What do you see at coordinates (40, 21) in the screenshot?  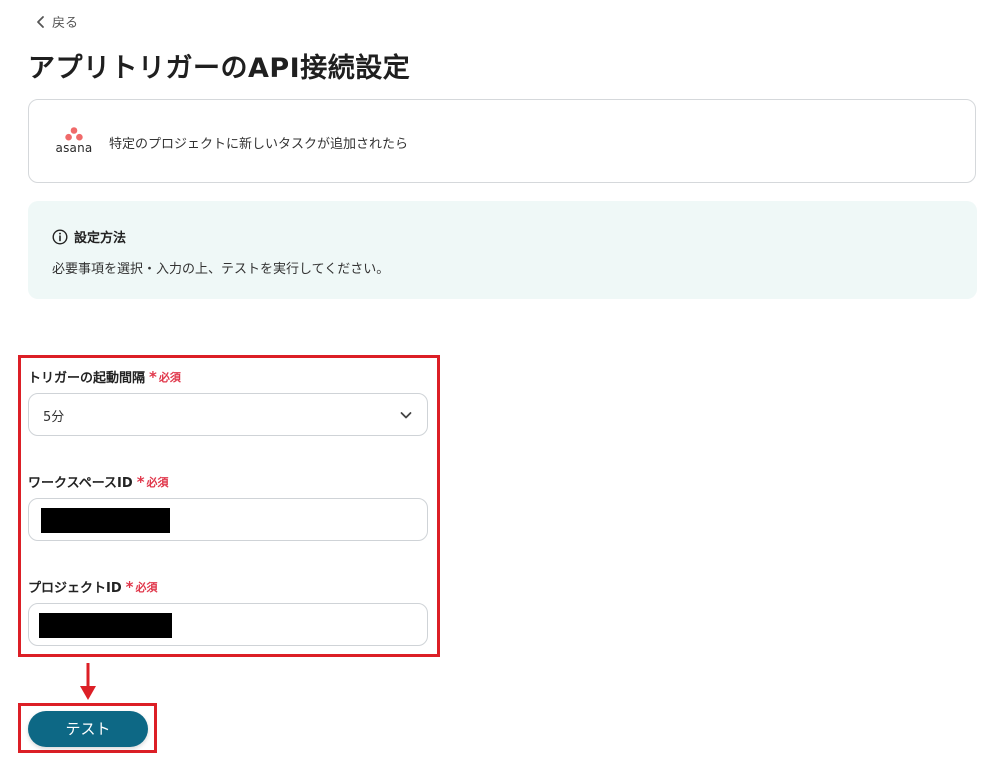 I see `chevron-left-icon` at bounding box center [40, 21].